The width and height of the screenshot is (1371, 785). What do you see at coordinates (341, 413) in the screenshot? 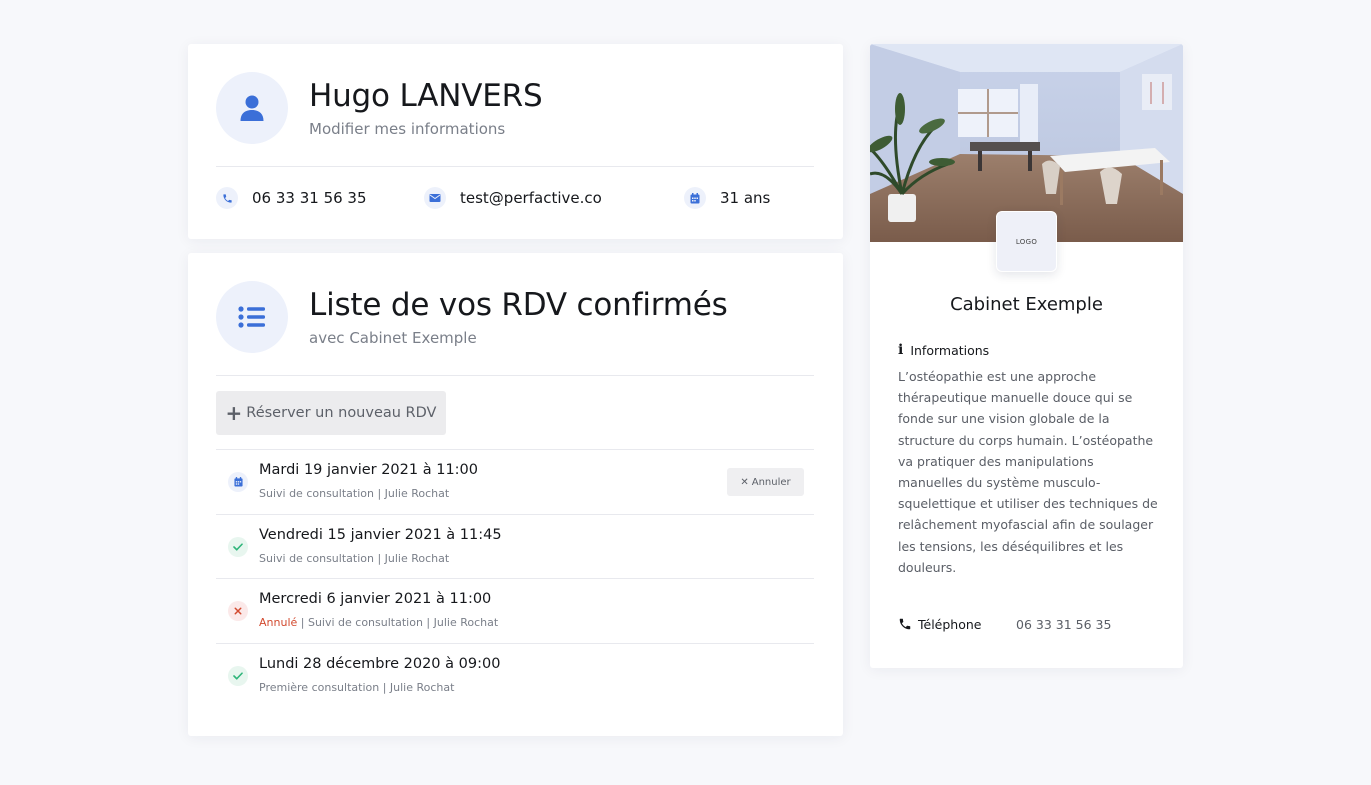
I see `new-appointment-label: Réserver un nouveau RDV` at bounding box center [341, 413].